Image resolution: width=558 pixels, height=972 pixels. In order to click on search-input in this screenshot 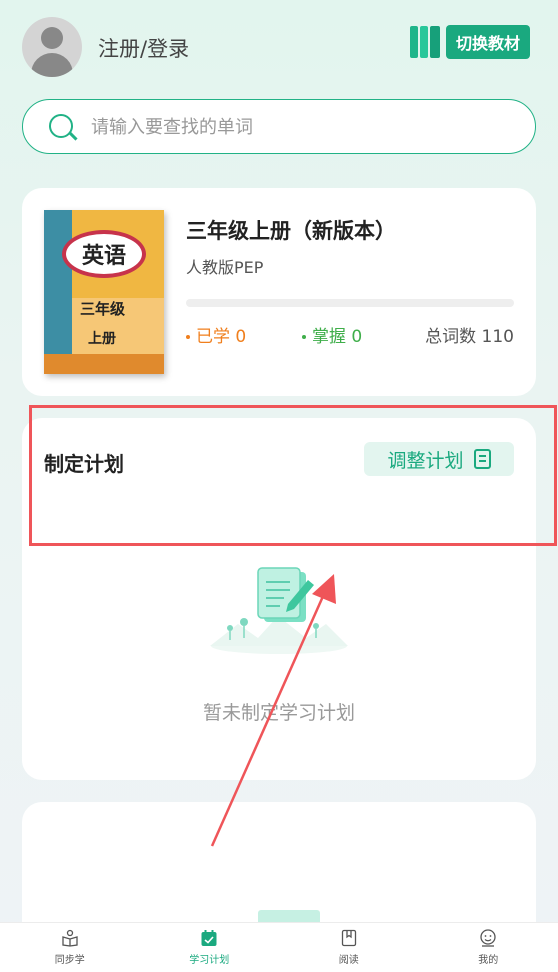, I will do `click(301, 127)`.